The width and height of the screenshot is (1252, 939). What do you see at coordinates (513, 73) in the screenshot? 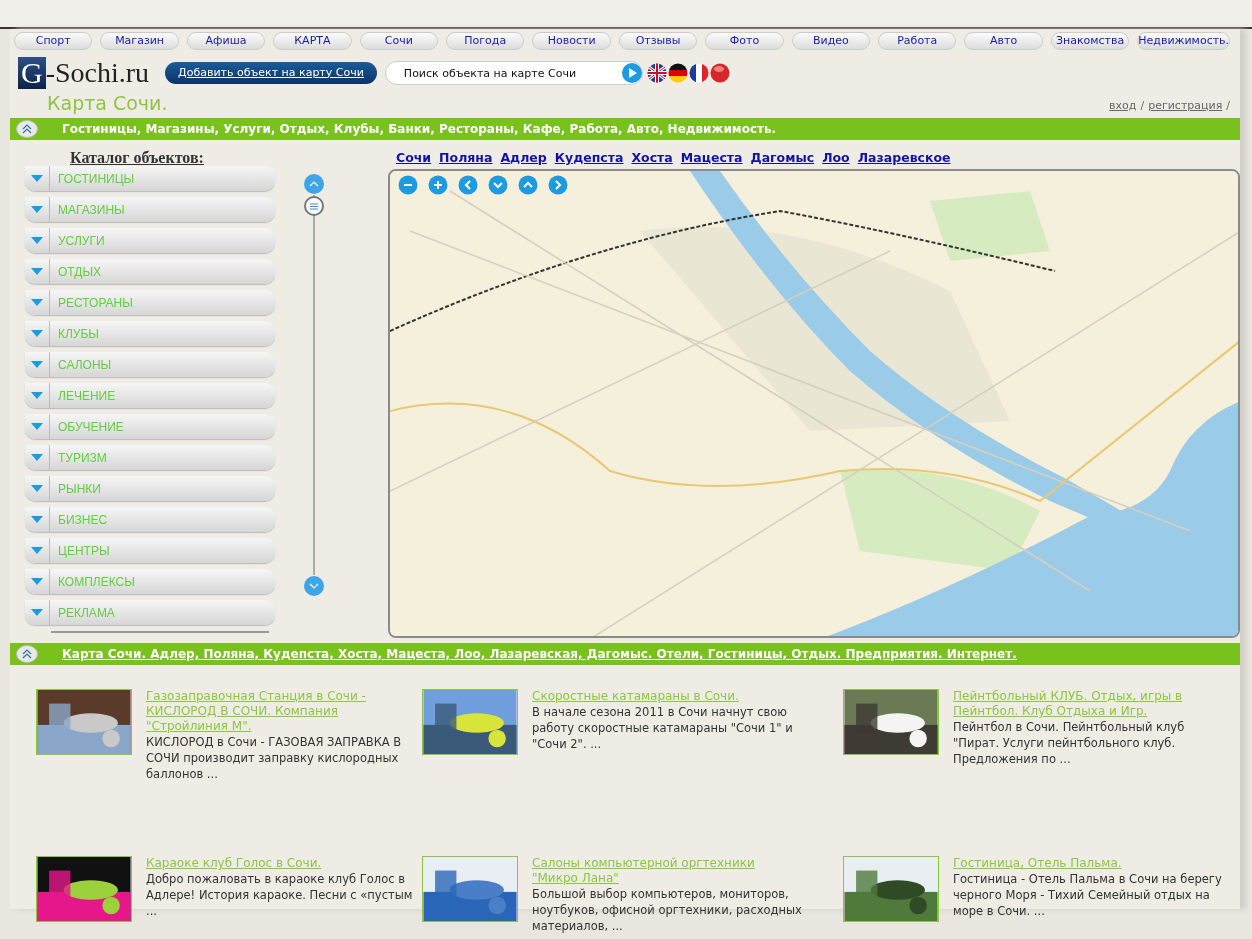
I see `search-field: Поиск объекта на карте Сочи` at bounding box center [513, 73].